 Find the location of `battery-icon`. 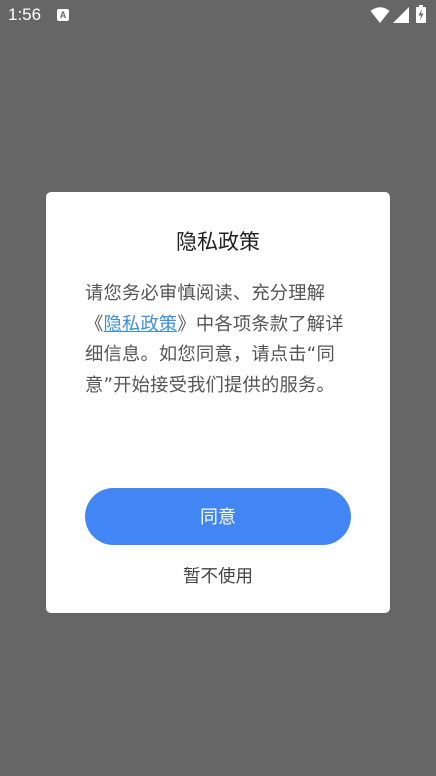

battery-icon is located at coordinates (421, 14).